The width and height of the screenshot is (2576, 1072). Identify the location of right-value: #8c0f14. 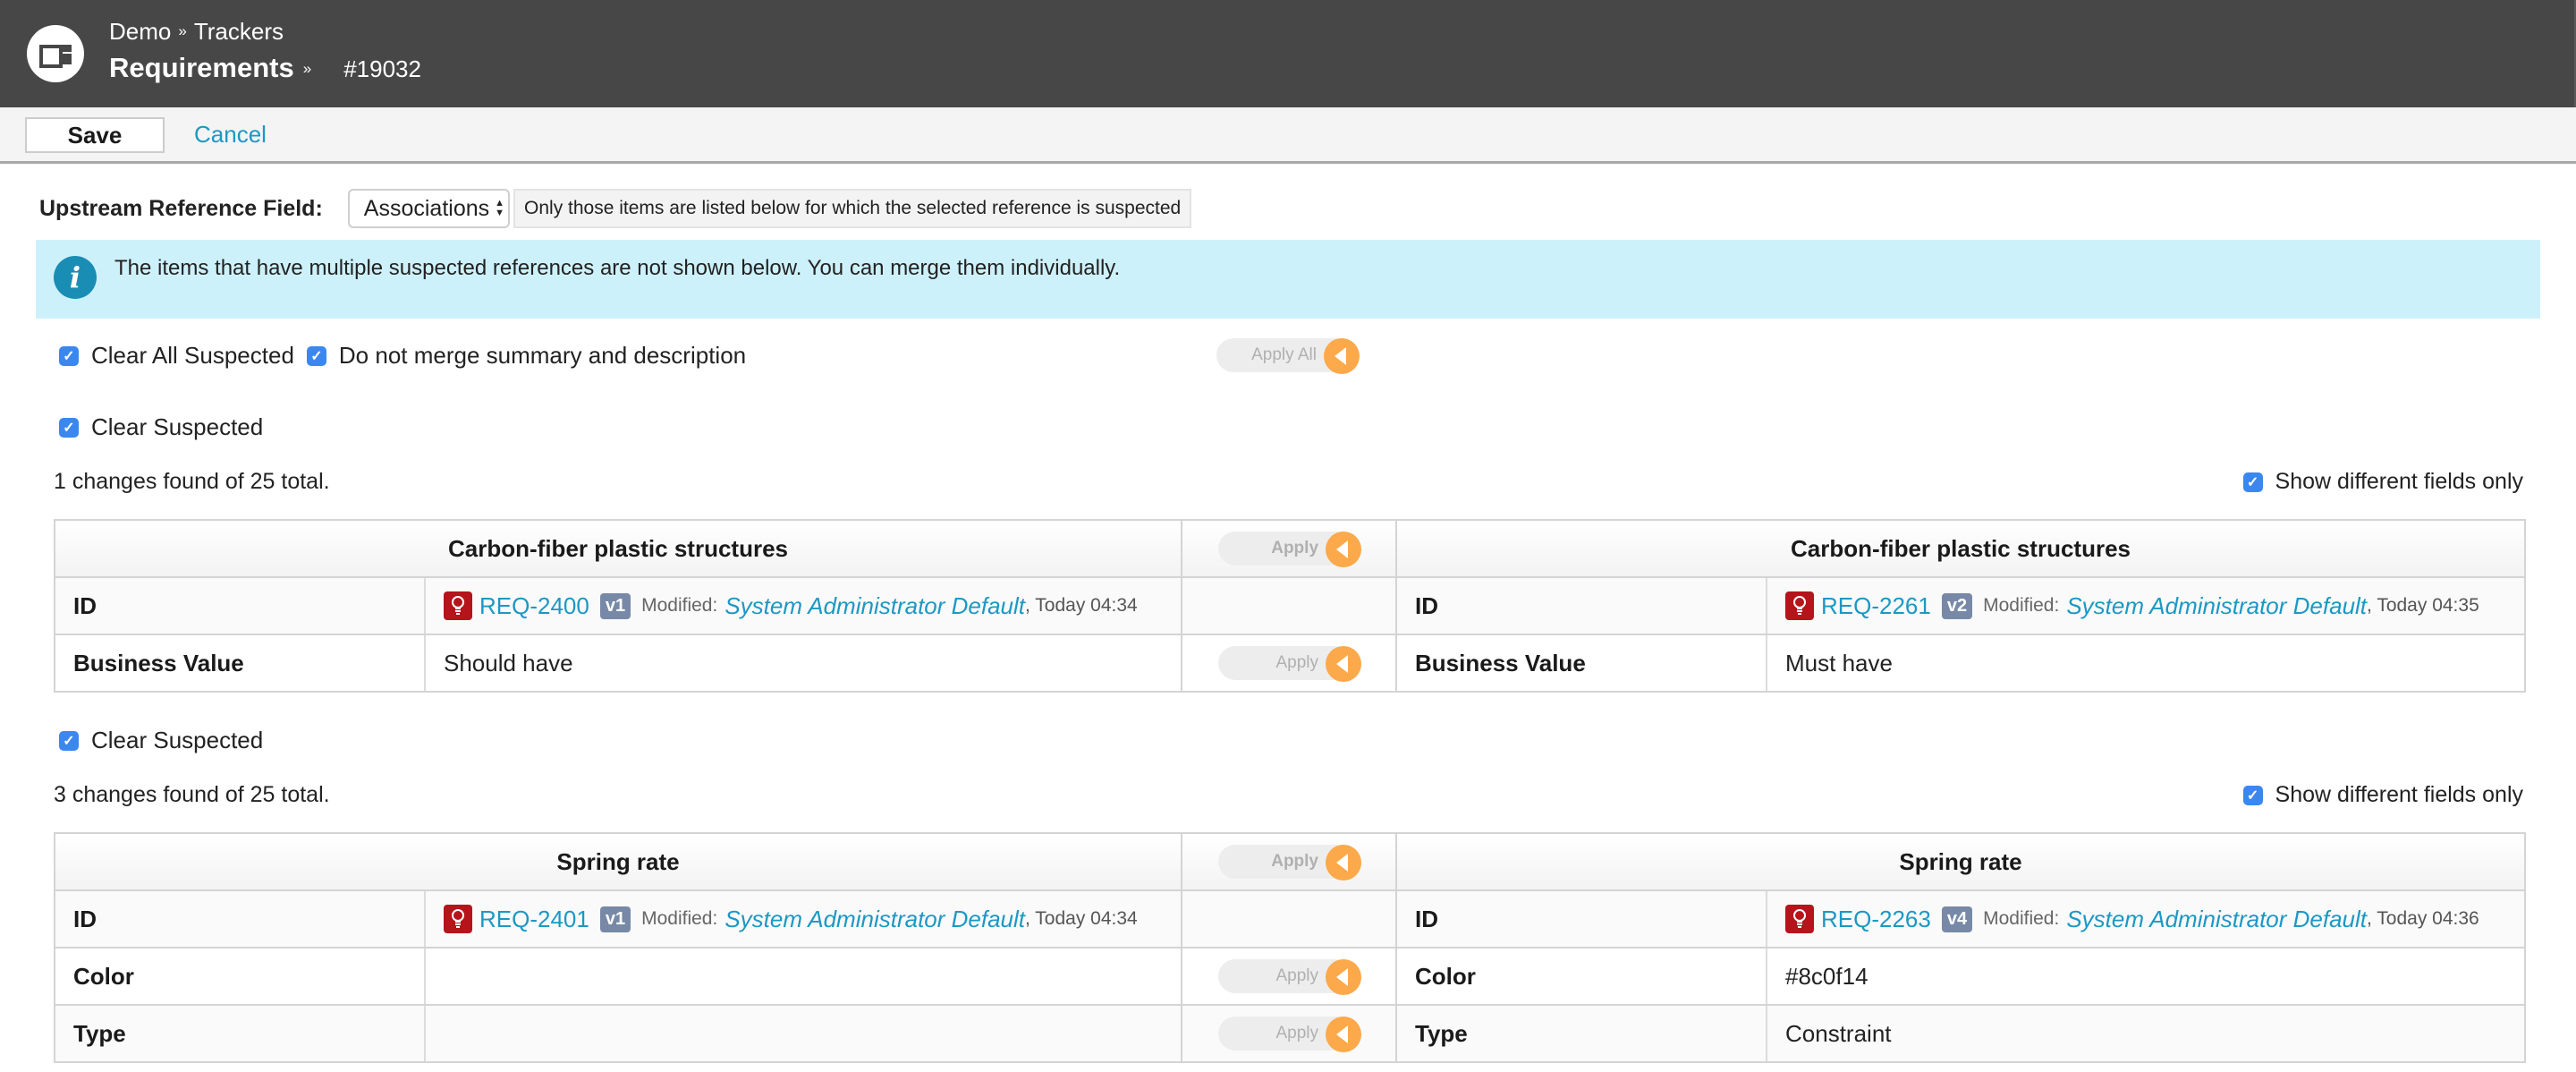
(2146, 976).